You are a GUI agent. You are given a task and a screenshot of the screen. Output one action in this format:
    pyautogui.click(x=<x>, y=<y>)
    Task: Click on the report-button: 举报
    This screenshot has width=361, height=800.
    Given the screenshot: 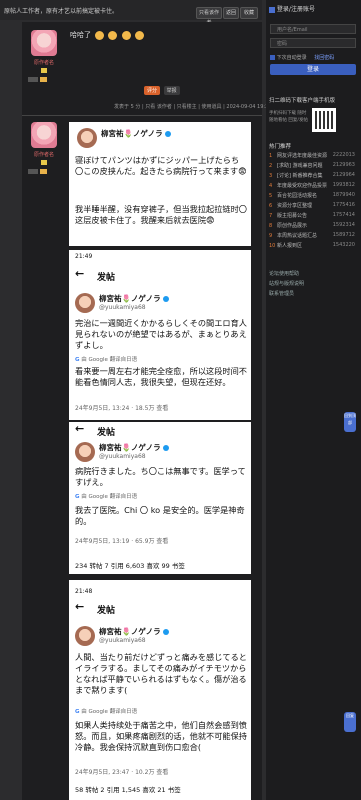 What is the action you would take?
    pyautogui.click(x=171, y=90)
    